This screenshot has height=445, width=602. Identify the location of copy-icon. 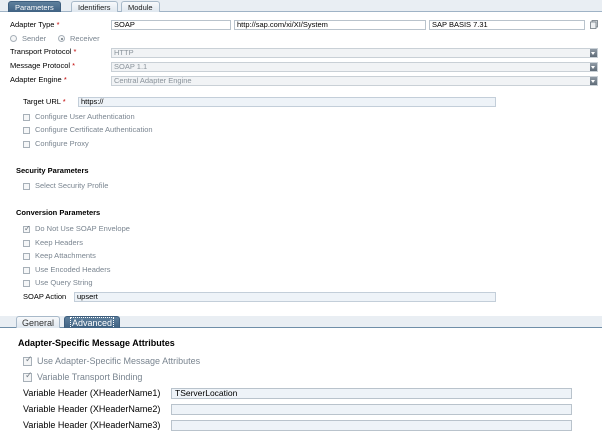
(594, 24).